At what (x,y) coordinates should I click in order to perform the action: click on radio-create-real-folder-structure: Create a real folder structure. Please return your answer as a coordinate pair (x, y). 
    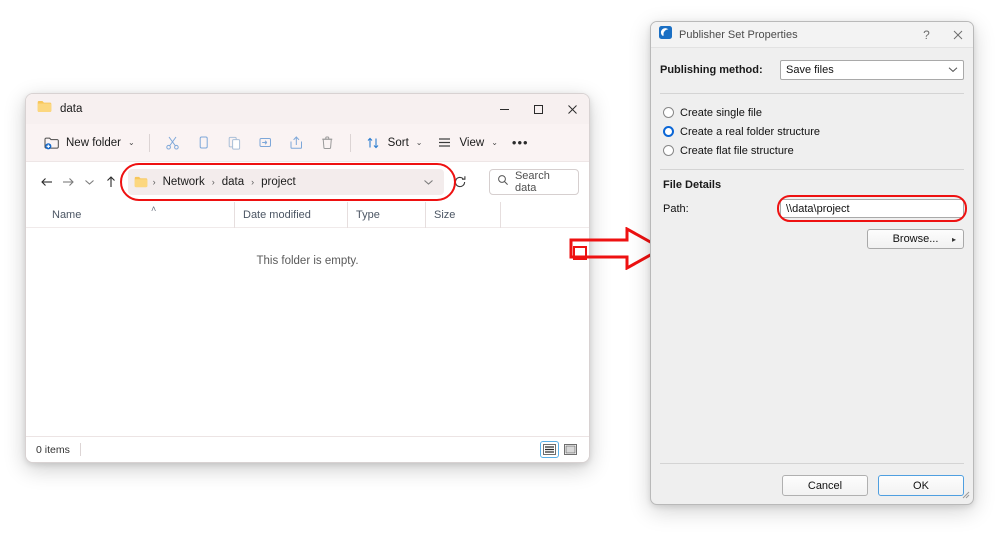
    Looking at the image, I should click on (813, 131).